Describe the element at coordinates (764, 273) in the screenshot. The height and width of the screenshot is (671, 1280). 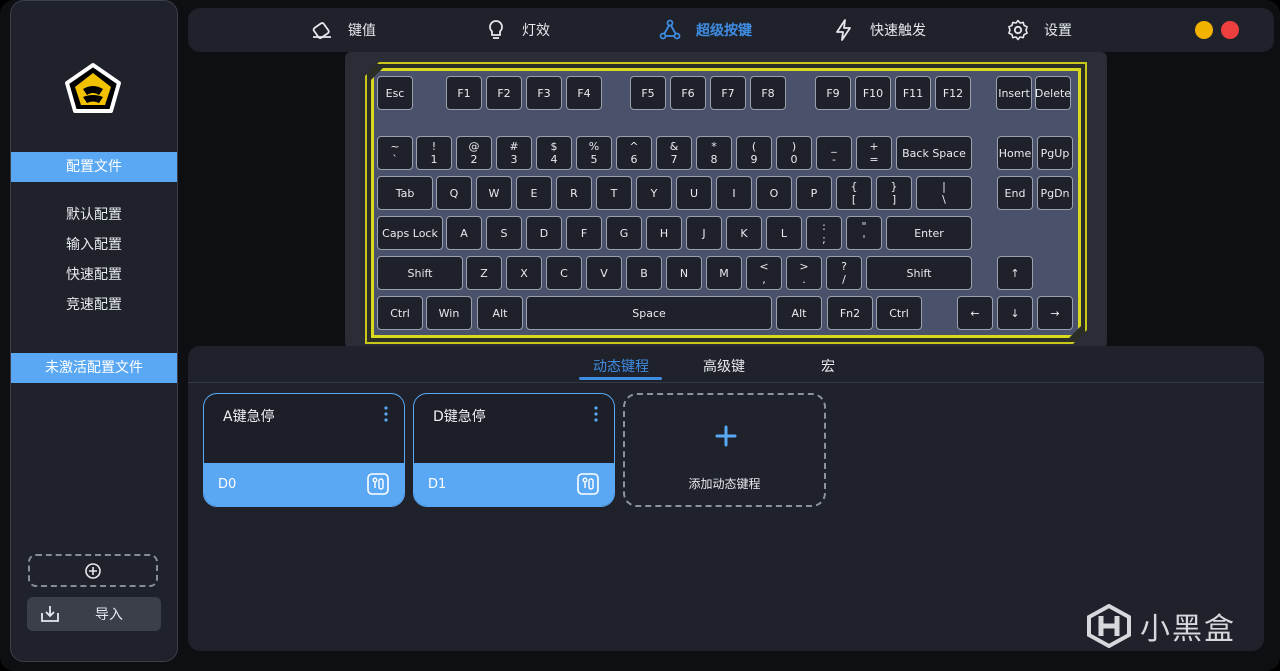
I see `key: <,` at that location.